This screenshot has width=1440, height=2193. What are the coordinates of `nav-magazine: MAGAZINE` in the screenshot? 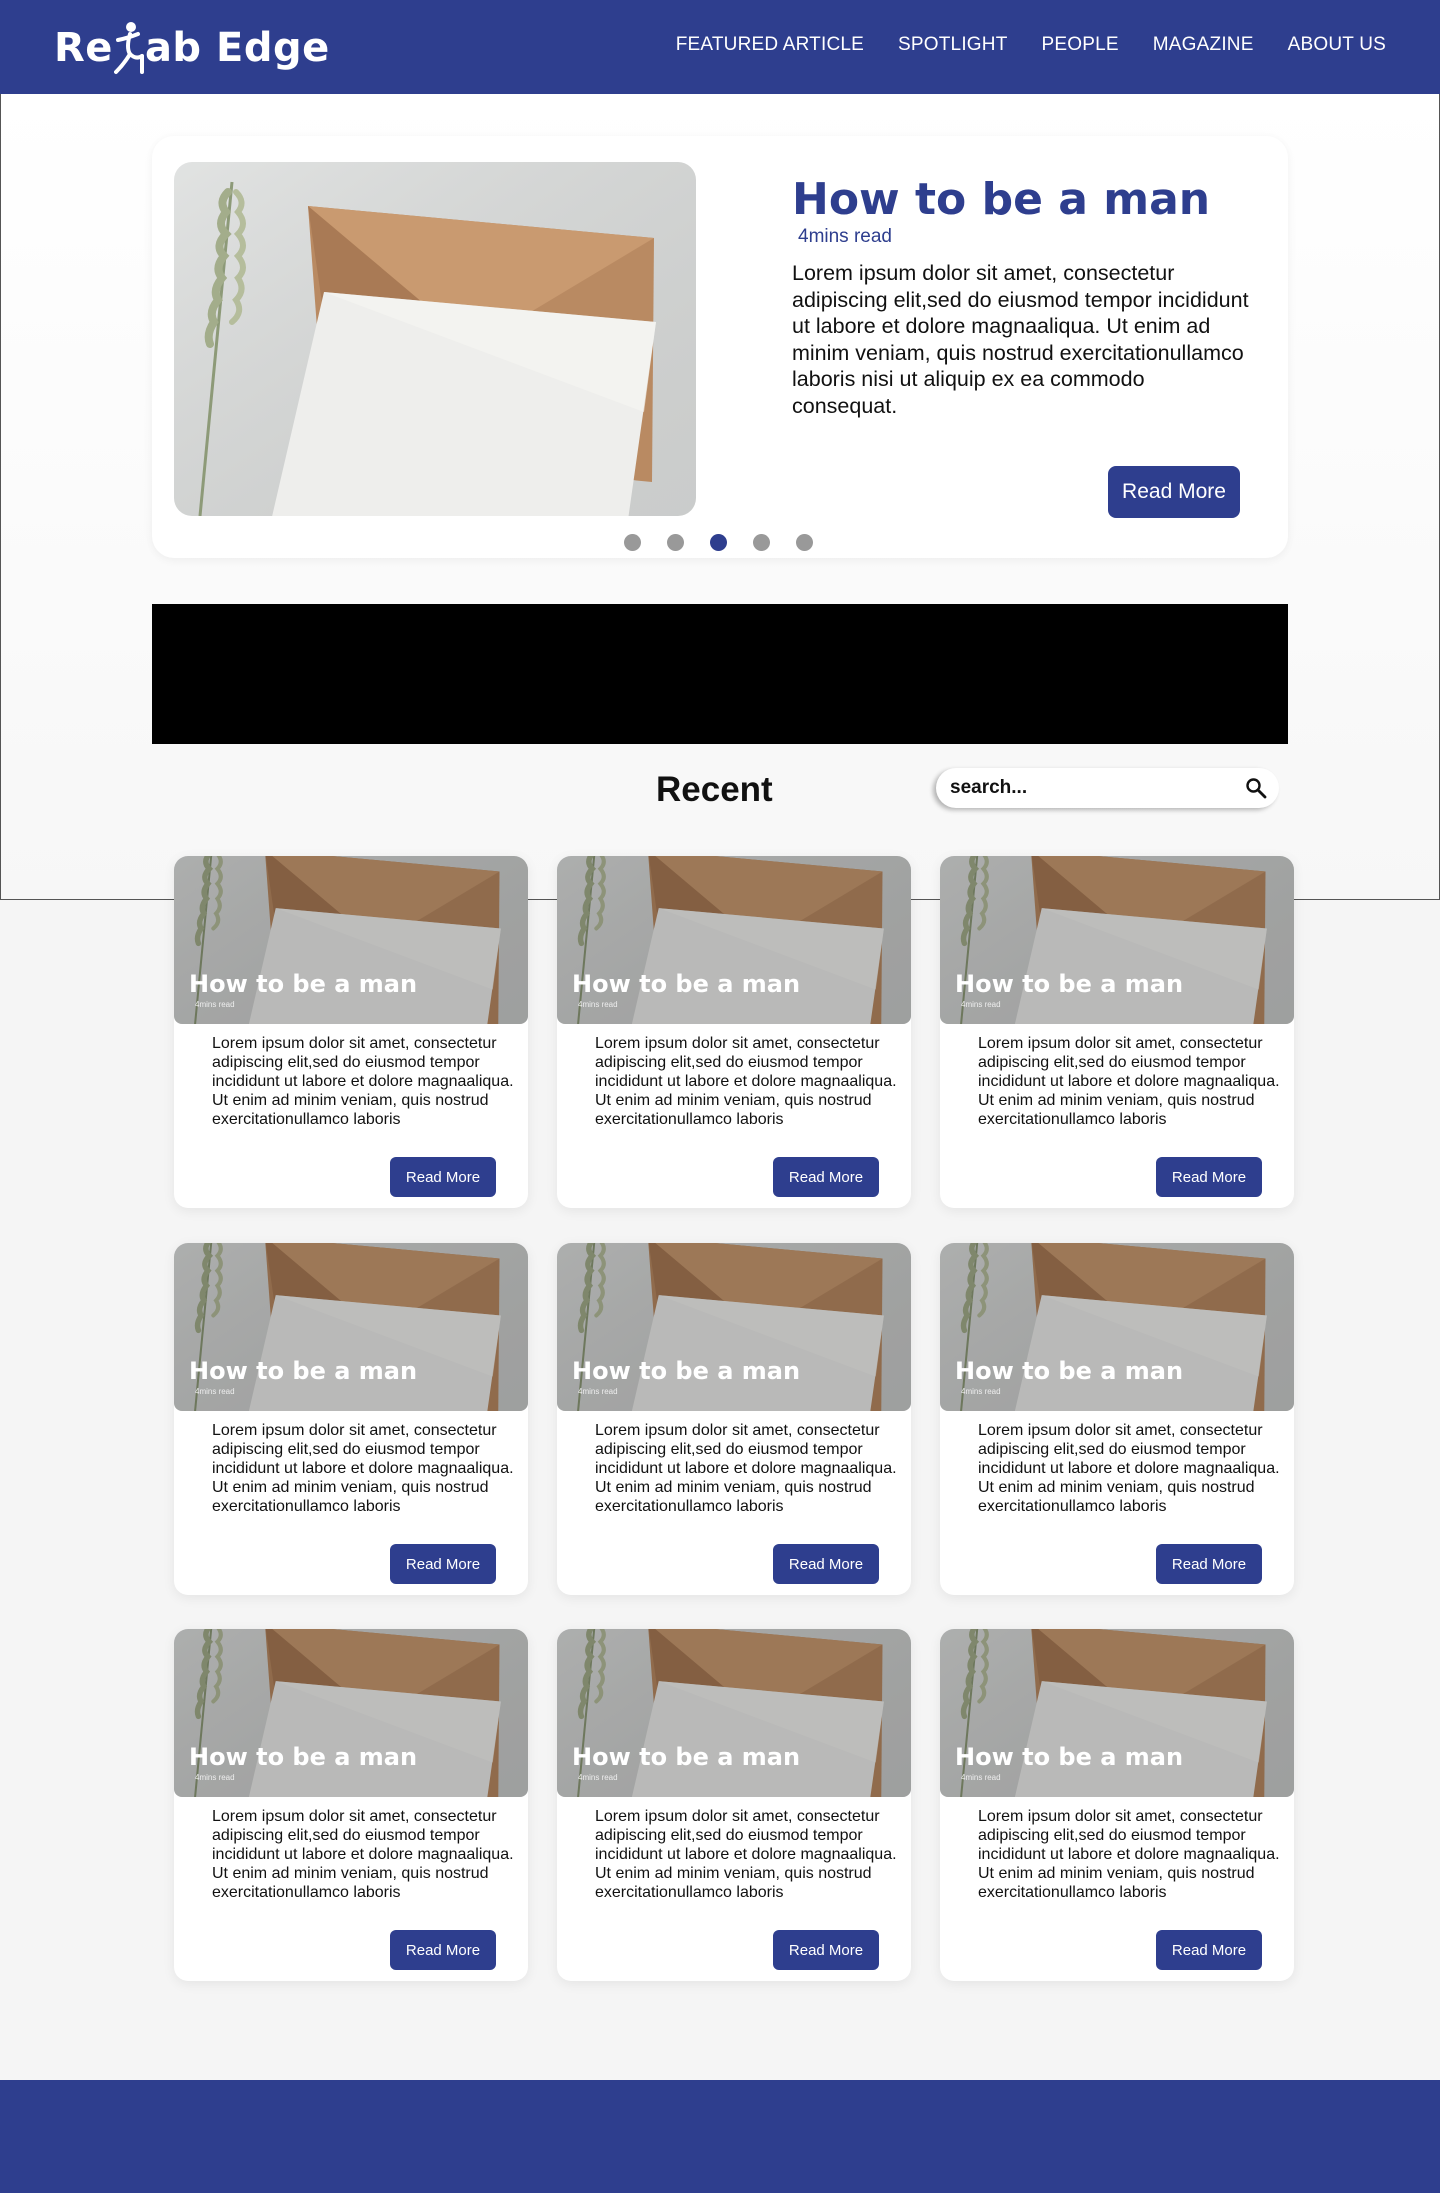 It's located at (1203, 45).